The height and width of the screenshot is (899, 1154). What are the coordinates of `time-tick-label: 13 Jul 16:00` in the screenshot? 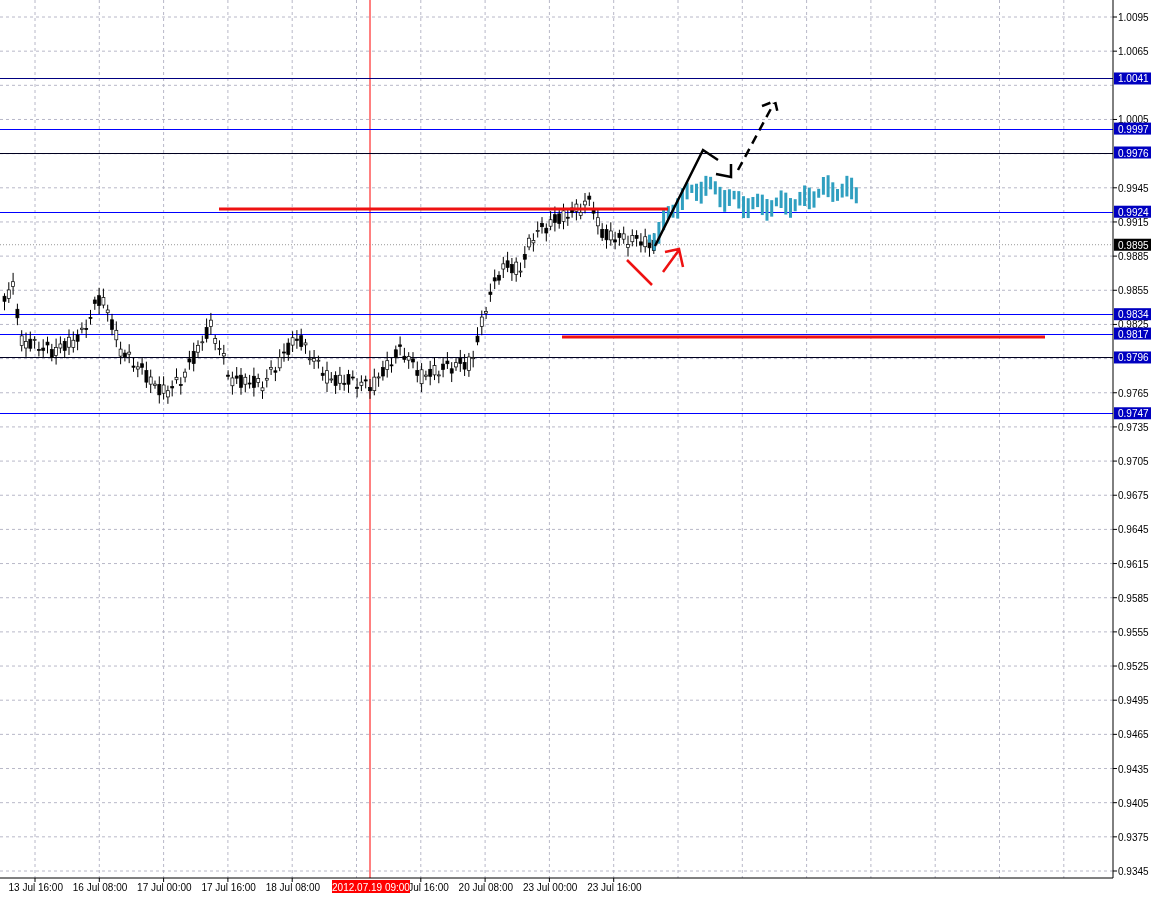 It's located at (35, 887).